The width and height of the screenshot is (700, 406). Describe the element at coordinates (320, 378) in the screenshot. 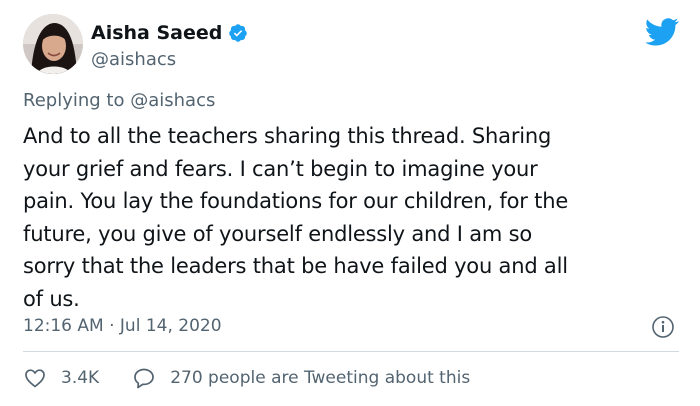

I see `tweeting-about-text: 270 people are Tweeting about this` at that location.